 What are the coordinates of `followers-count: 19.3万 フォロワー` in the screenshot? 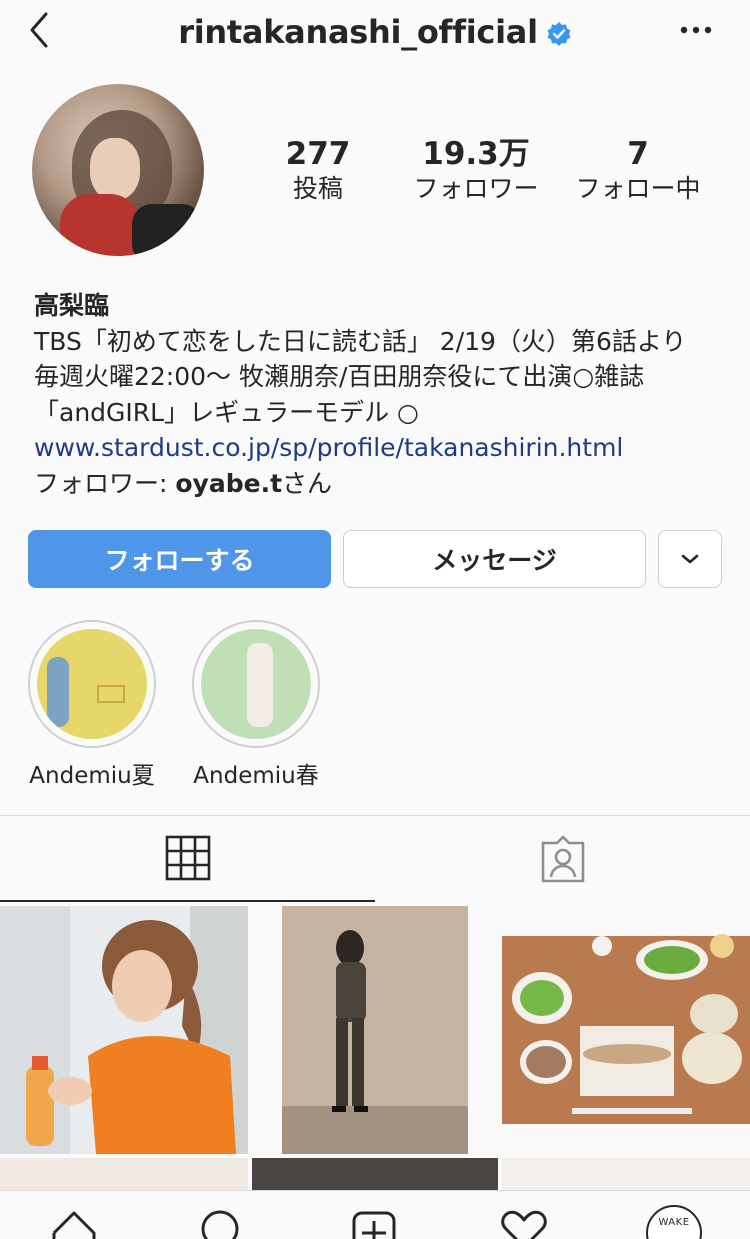 It's located at (476, 171).